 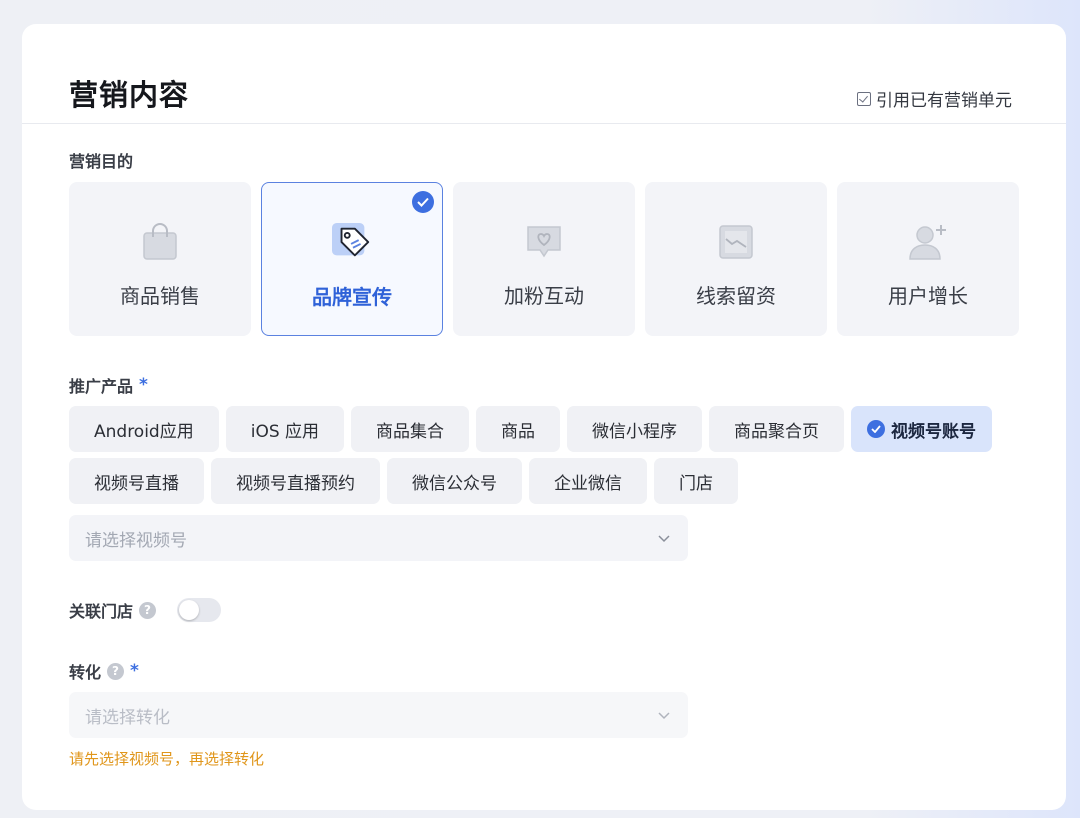 I want to click on product-label-text: 推广产品, so click(x=101, y=386).